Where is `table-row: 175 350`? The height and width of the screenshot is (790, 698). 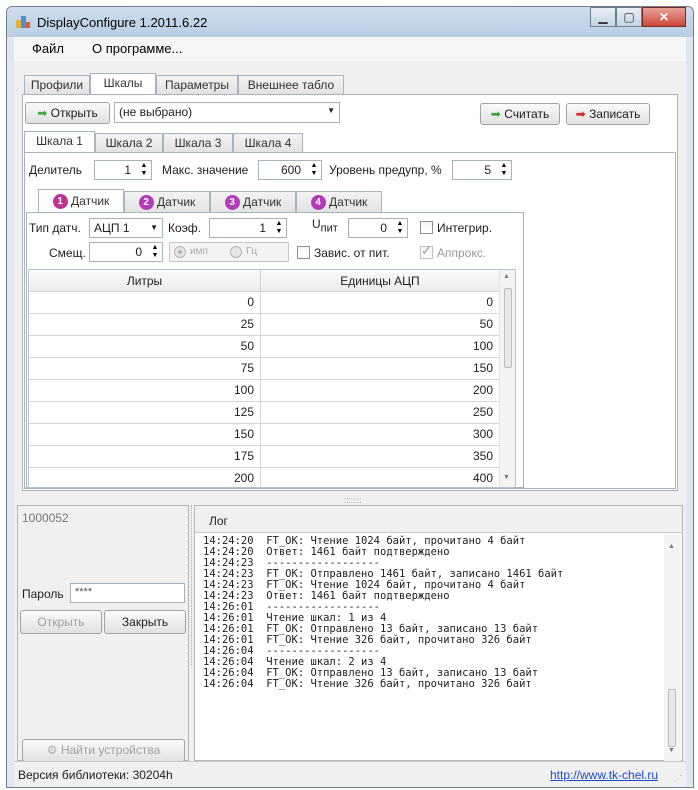
table-row: 175 350 is located at coordinates (264, 457).